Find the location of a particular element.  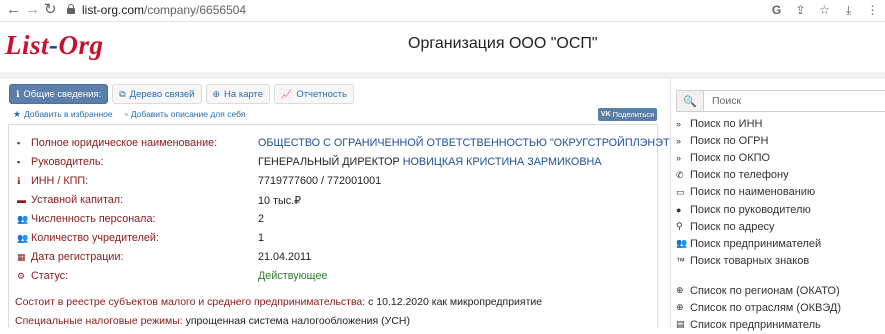

search-by-director-link: ● Поиск по руководителю is located at coordinates (748, 209).